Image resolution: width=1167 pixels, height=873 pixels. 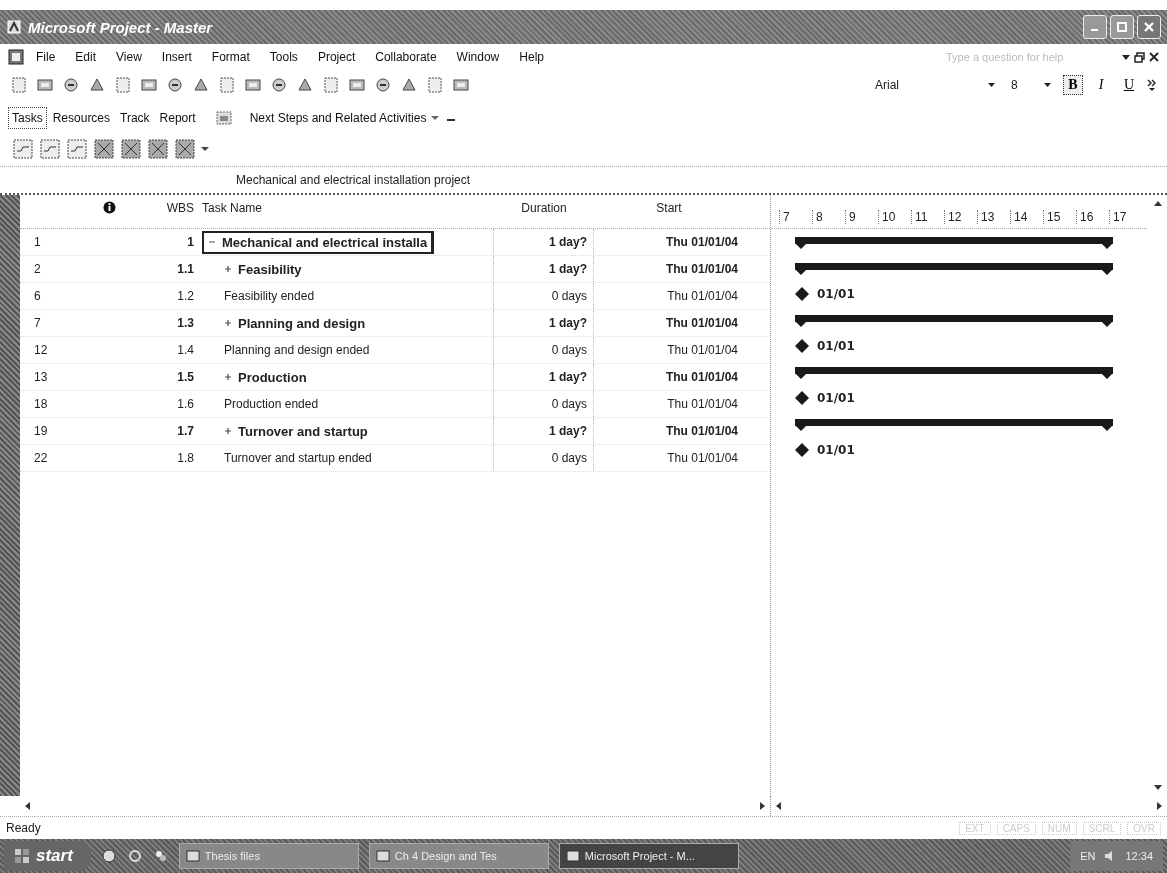 I want to click on maximize-button, so click(x=1122, y=27).